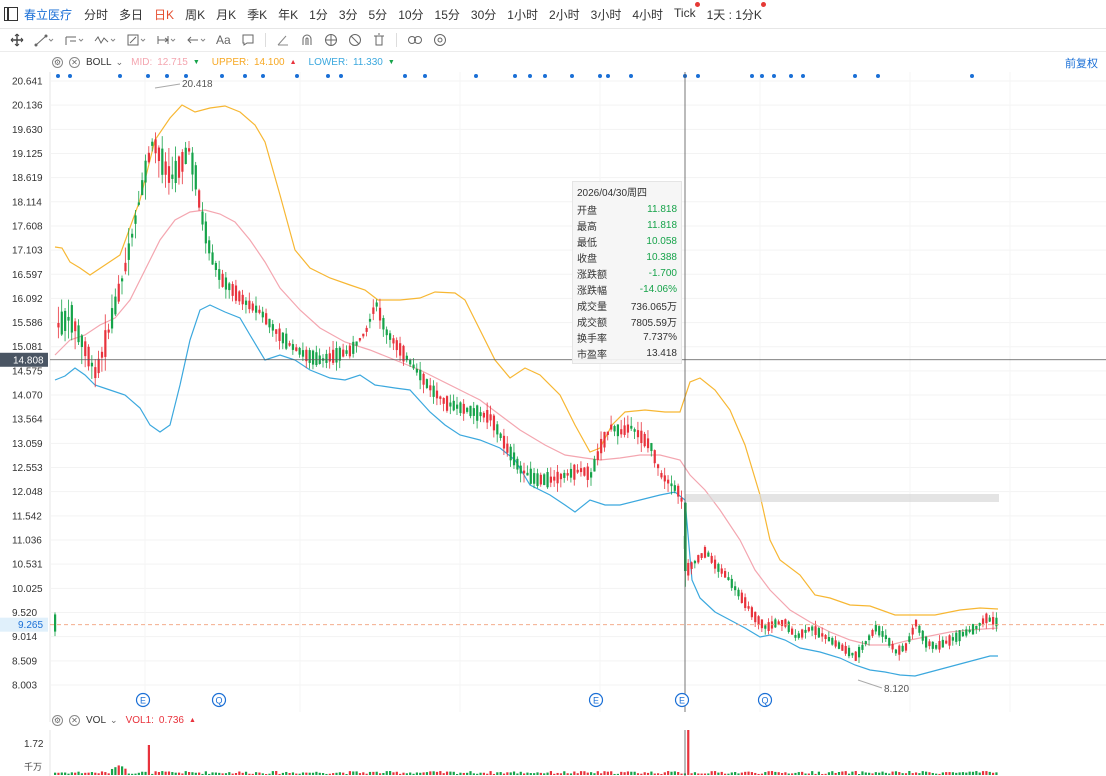  I want to click on period-tab: 1分, so click(318, 14).